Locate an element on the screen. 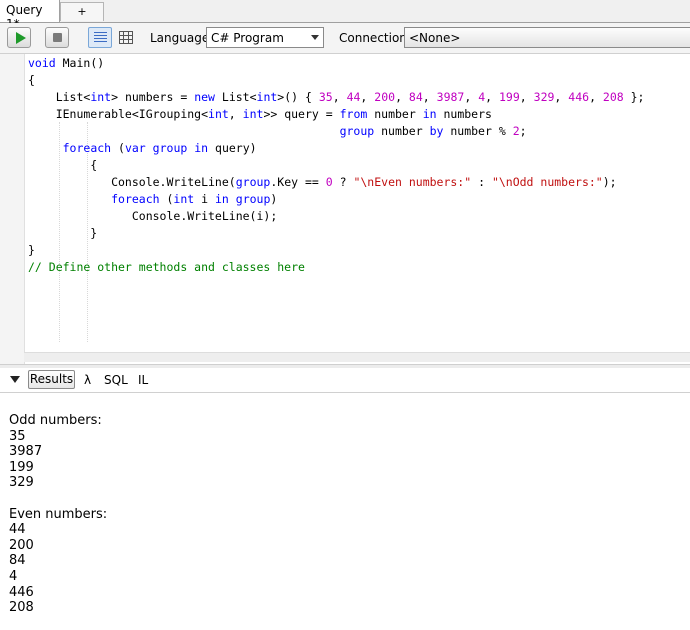 This screenshot has height=630, width=690. results-to-grids-button is located at coordinates (126, 37).